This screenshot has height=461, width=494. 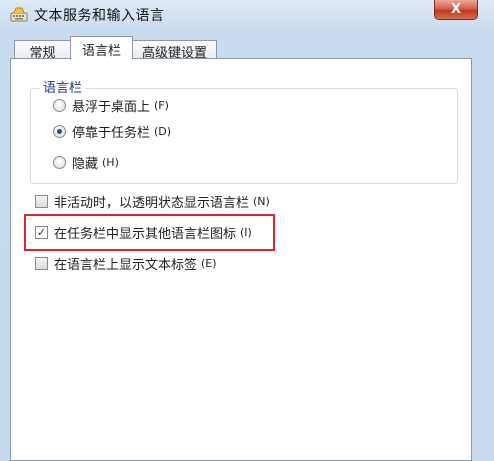 I want to click on radio-label: 停靠于任务栏, so click(x=111, y=133).